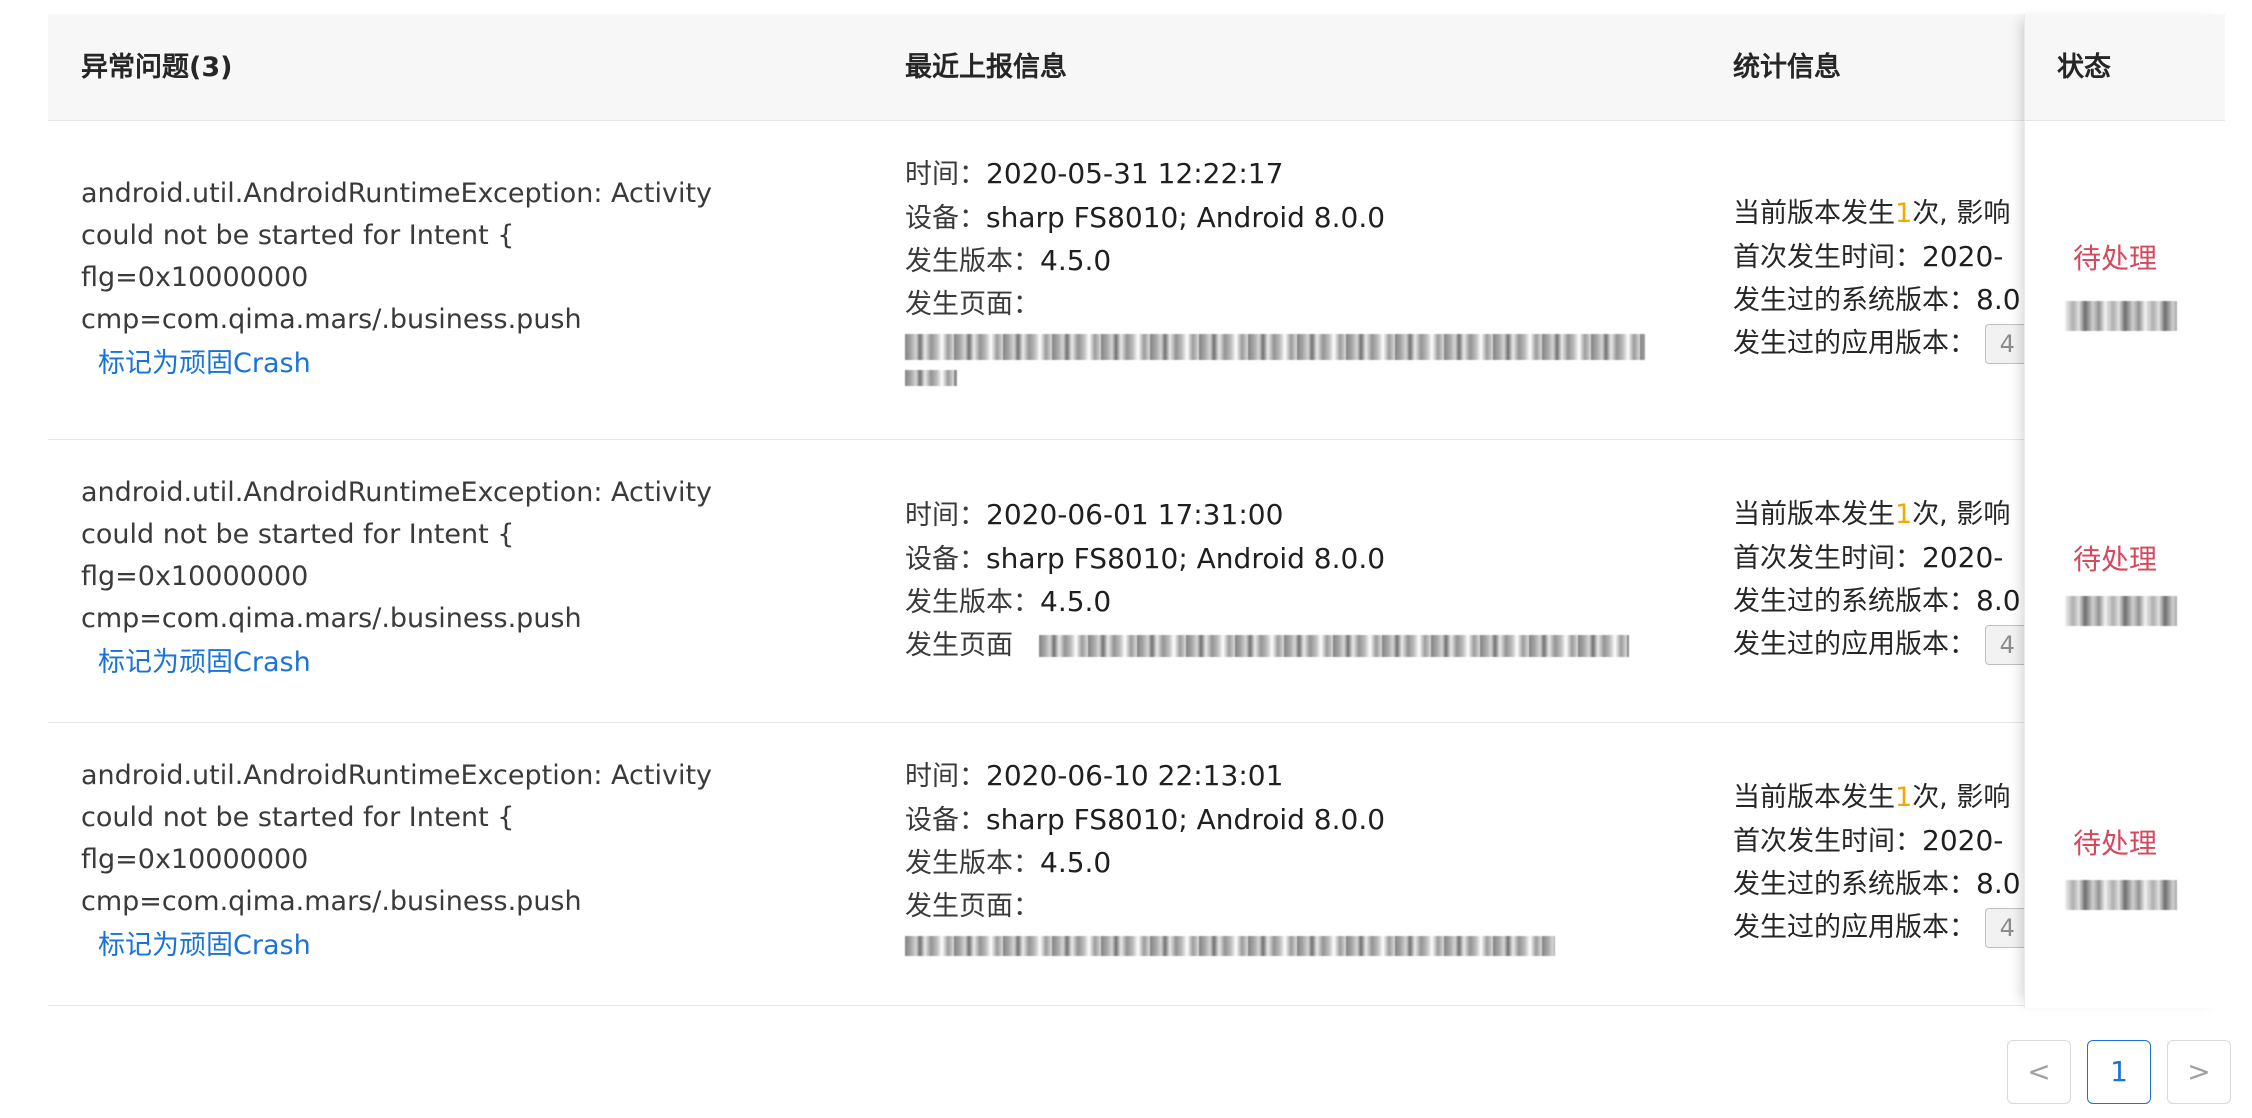 The width and height of the screenshot is (2252, 1118). I want to click on stat-count: 1, so click(1904, 514).